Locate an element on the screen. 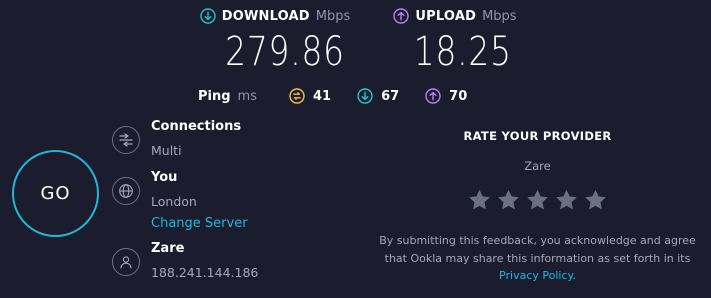 Image resolution: width=711 pixels, height=298 pixels. go-button: GO is located at coordinates (55, 193).